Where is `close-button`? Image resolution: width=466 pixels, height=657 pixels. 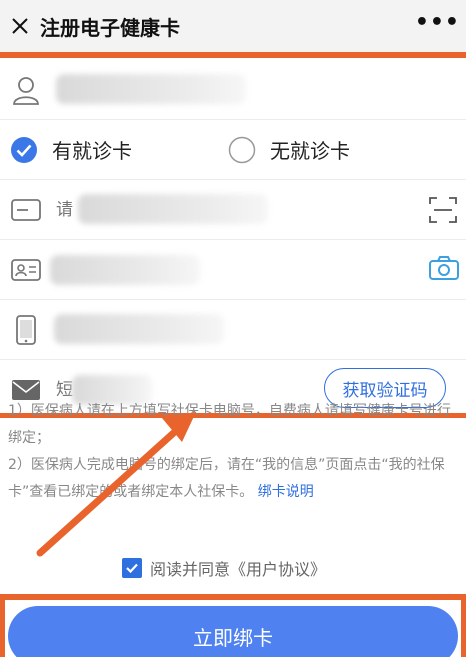
close-button is located at coordinates (20, 26).